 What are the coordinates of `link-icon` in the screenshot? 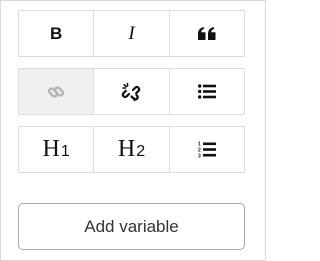 It's located at (56, 91).